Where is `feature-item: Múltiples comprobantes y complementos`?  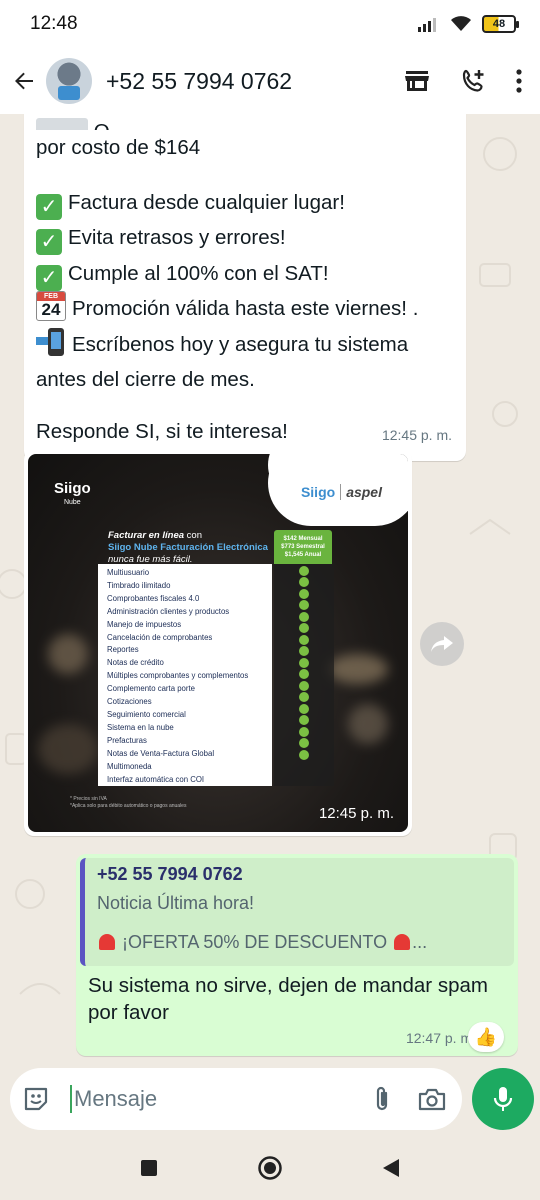 feature-item: Múltiples comprobantes y complementos is located at coordinates (178, 676).